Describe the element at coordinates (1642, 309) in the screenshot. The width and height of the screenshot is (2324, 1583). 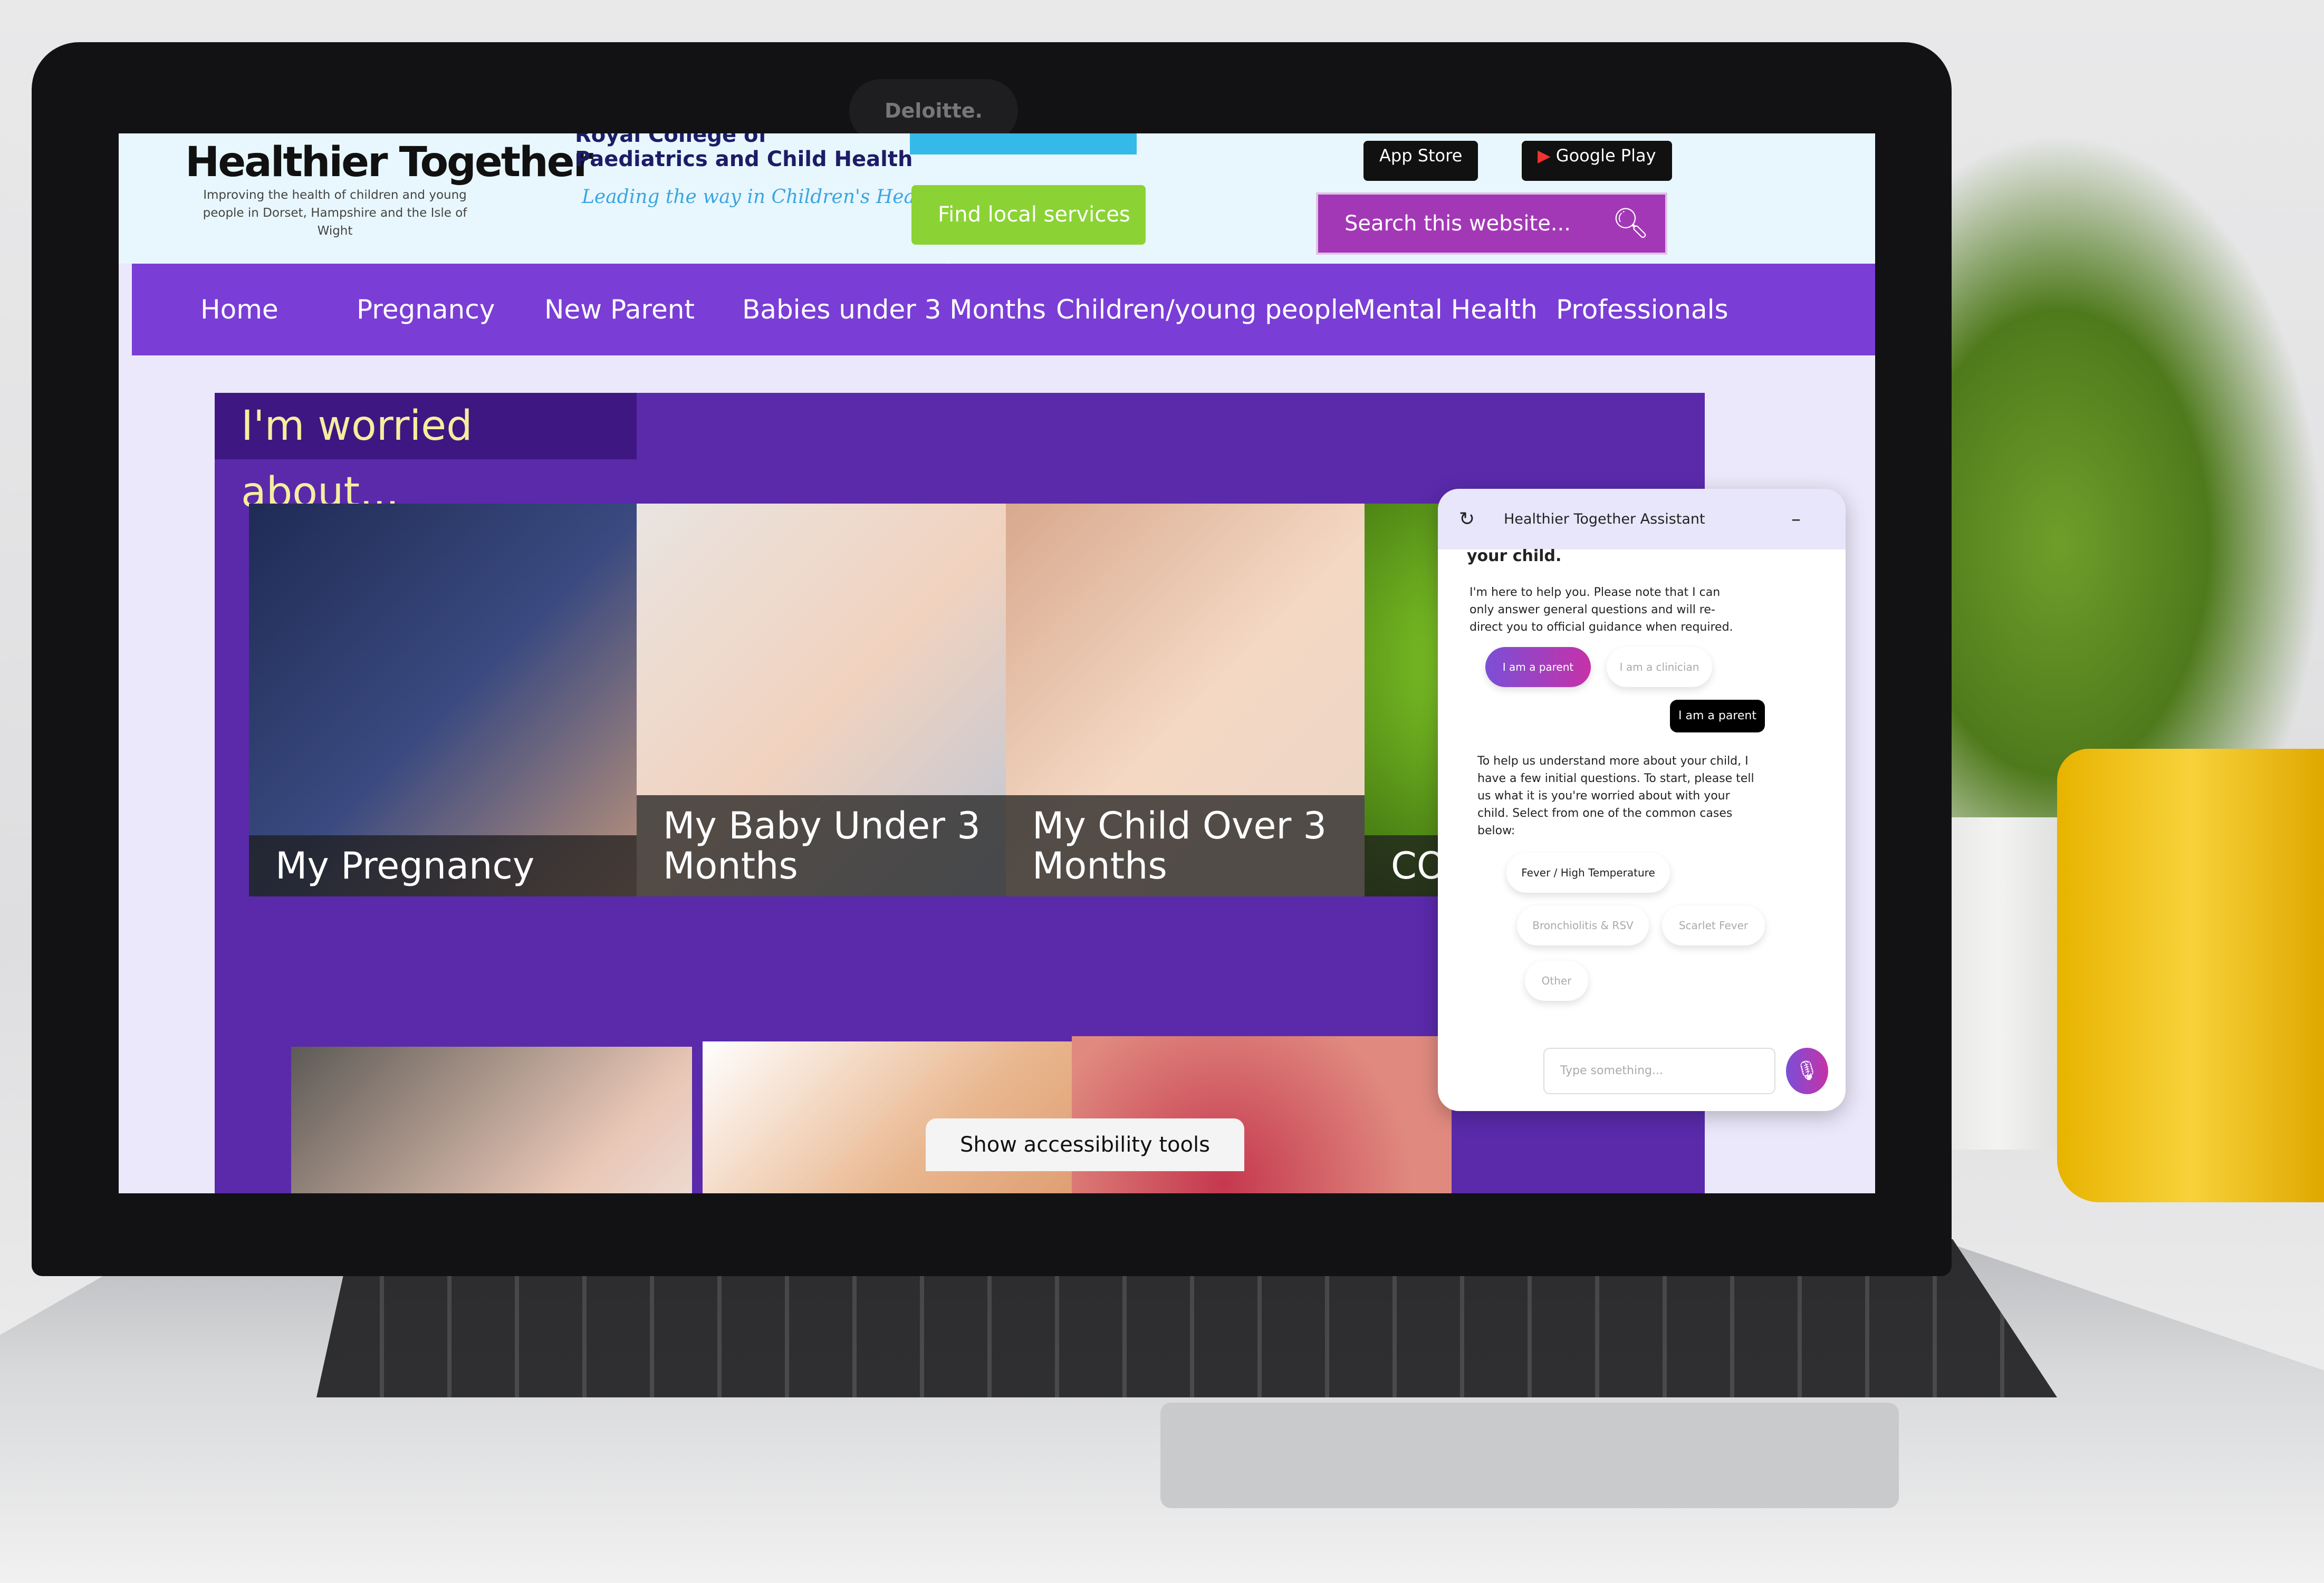
I see `nav-professionals: Professionals` at that location.